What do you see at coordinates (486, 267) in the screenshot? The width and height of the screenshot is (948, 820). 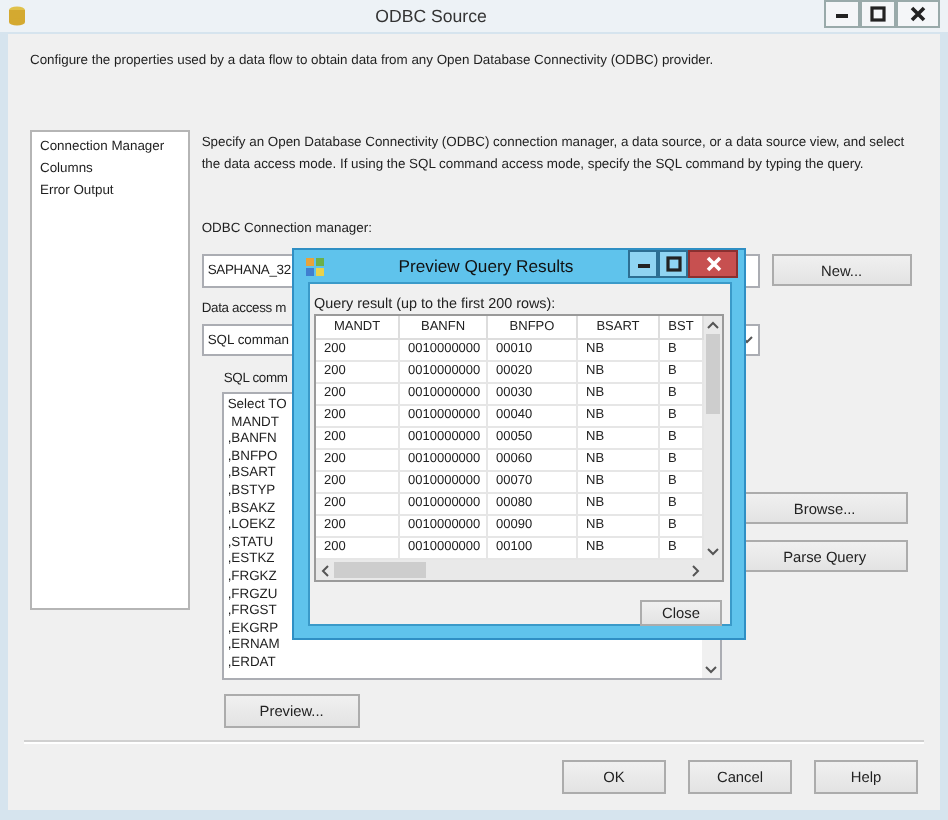 I see `window-title: Preview Query Results` at bounding box center [486, 267].